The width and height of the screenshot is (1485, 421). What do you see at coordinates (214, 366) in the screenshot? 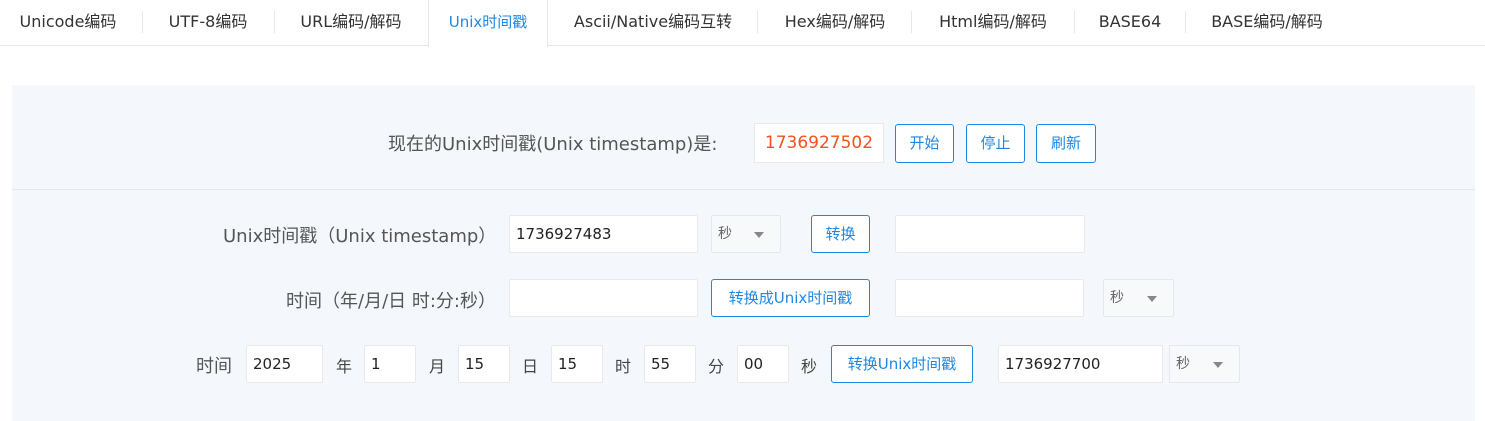
I see `date-parts-label: 时间` at bounding box center [214, 366].